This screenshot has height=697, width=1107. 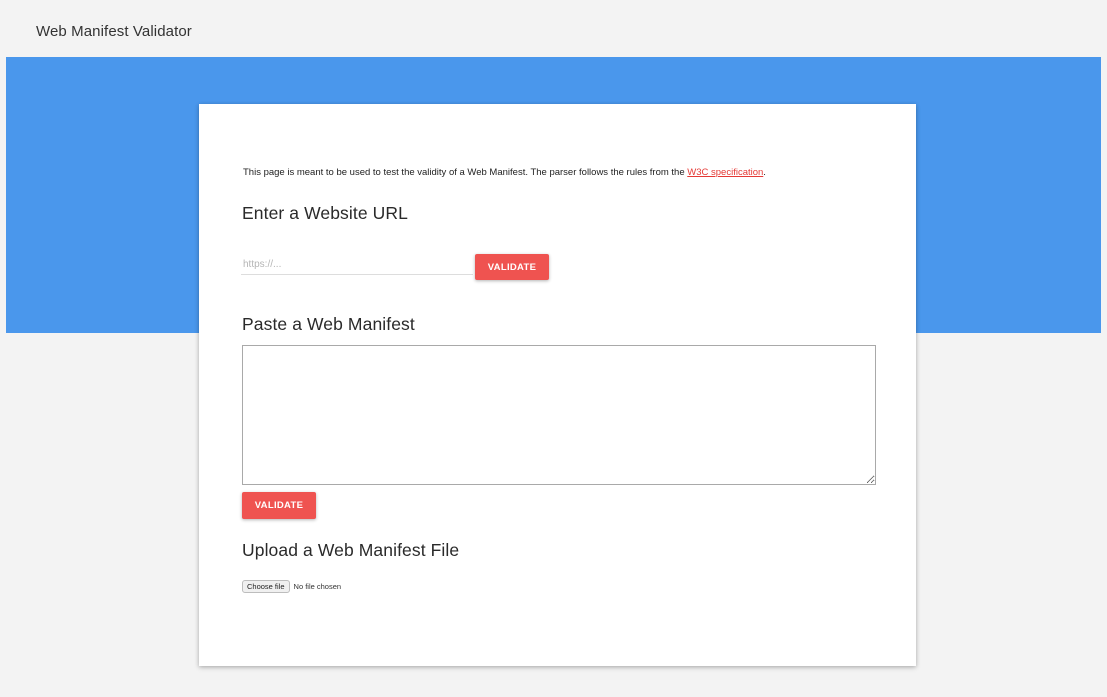 I want to click on intro-suffix: ., so click(x=764, y=172).